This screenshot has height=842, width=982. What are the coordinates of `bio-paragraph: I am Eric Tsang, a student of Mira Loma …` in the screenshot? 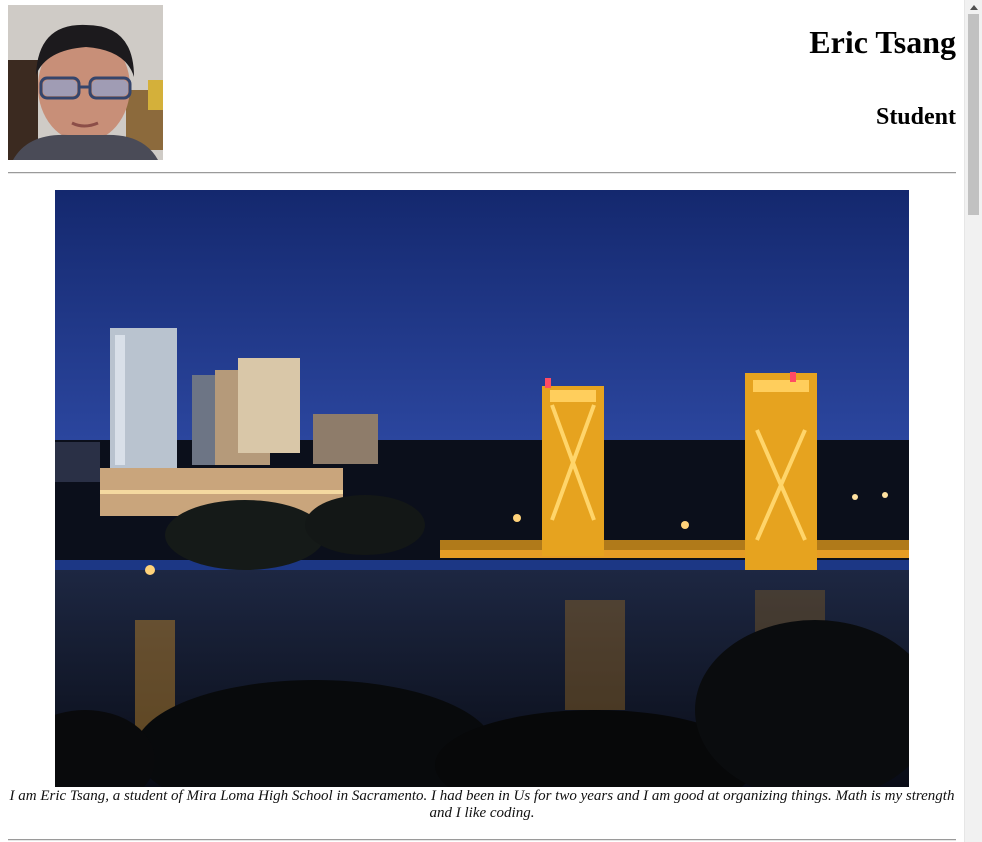 It's located at (482, 804).